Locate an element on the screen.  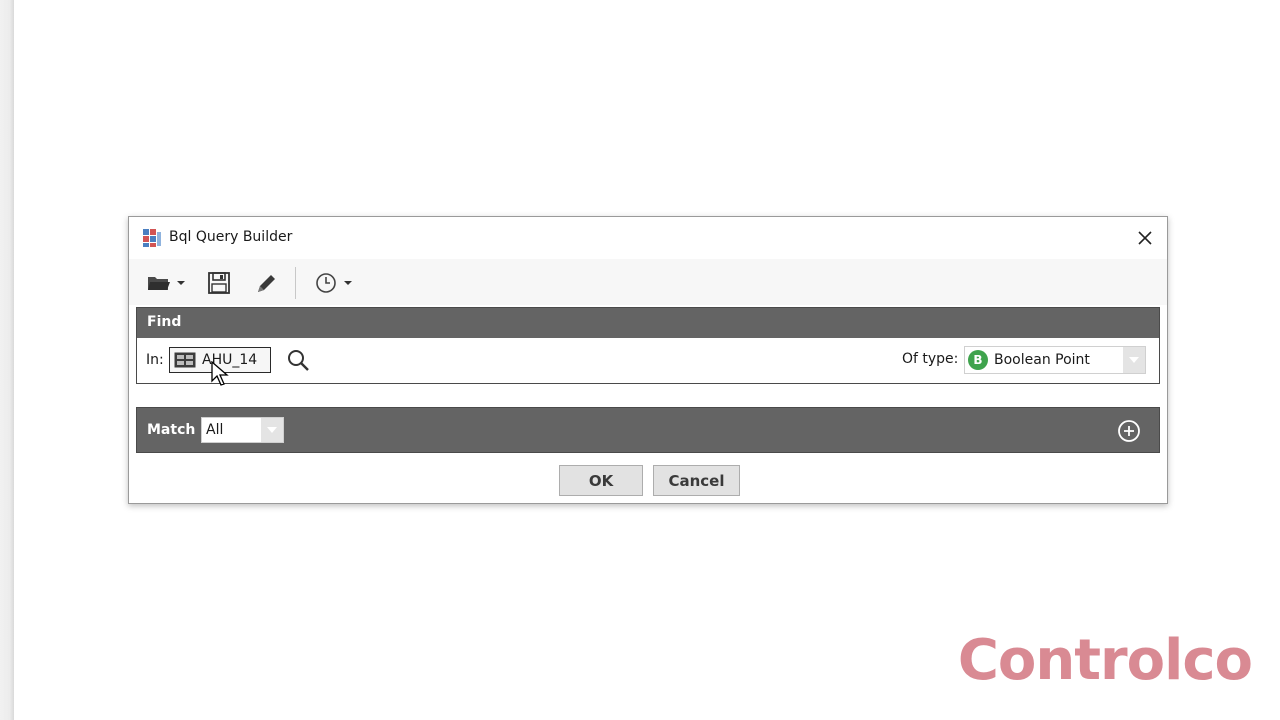
match-label: Match is located at coordinates (171, 430).